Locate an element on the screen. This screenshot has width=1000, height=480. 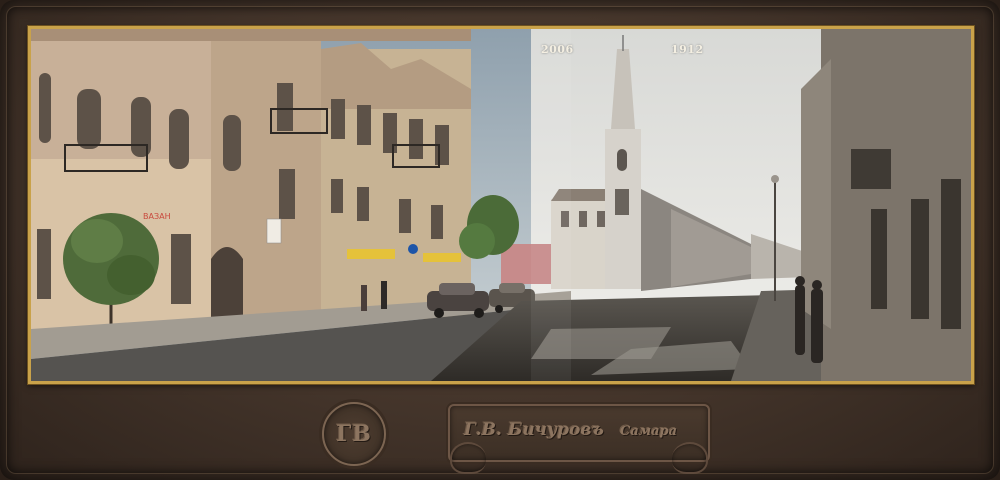
monogram-seal: ГВ is located at coordinates (354, 434).